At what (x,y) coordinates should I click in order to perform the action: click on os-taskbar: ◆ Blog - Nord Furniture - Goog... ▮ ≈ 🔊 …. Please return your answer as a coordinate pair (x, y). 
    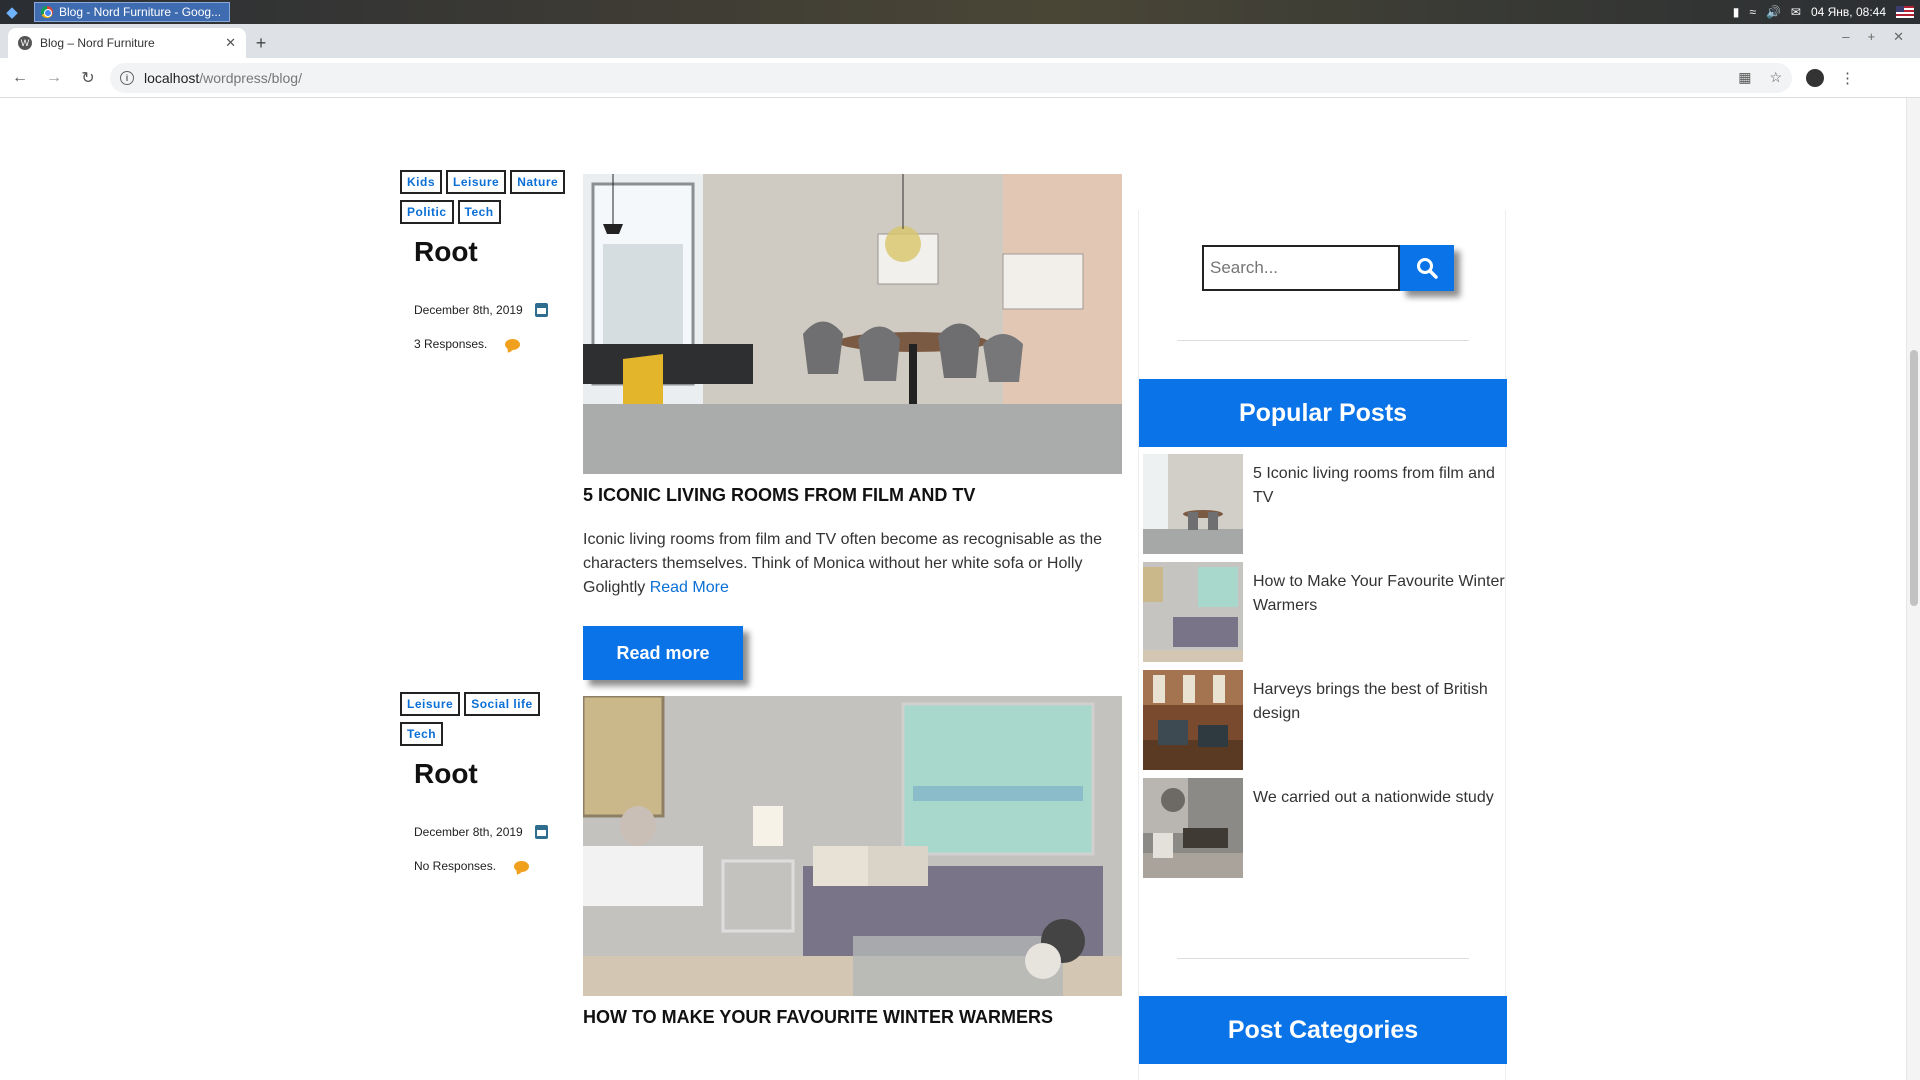
    Looking at the image, I should click on (960, 12).